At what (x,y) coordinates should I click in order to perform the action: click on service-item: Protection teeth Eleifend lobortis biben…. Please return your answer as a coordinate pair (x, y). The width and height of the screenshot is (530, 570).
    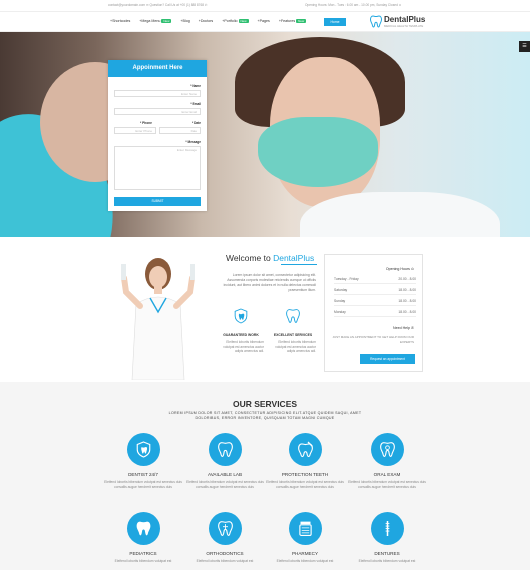
    Looking at the image, I should click on (305, 461).